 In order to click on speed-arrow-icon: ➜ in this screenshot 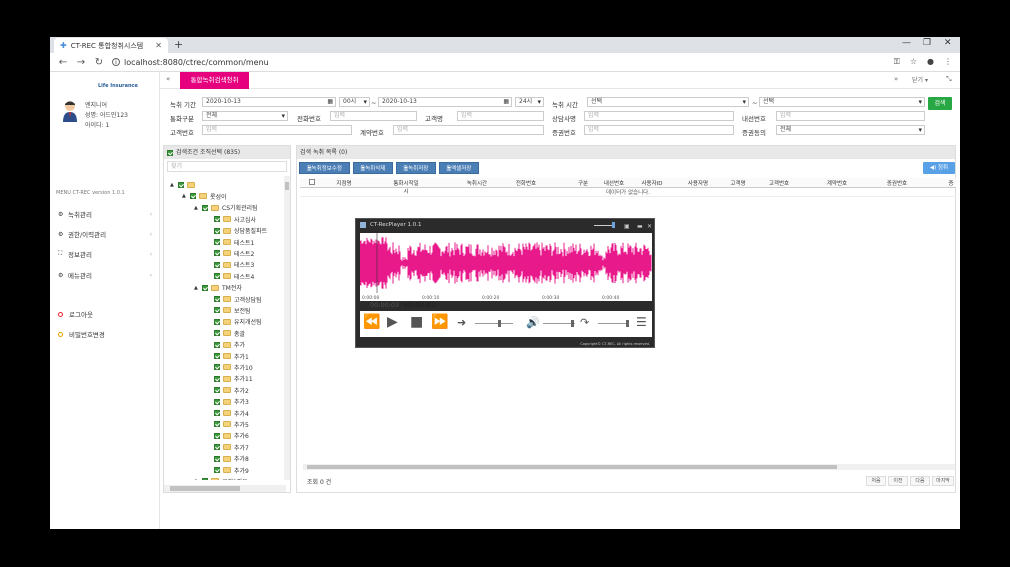, I will do `click(461, 322)`.